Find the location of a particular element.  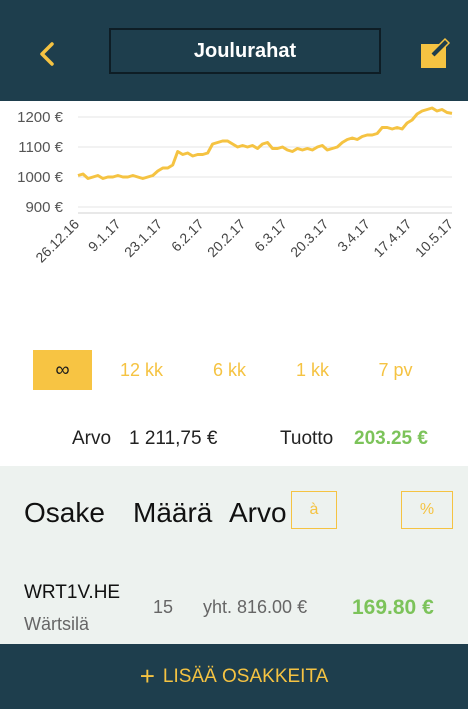

y-tick-label: 1000 € is located at coordinates (40, 177).